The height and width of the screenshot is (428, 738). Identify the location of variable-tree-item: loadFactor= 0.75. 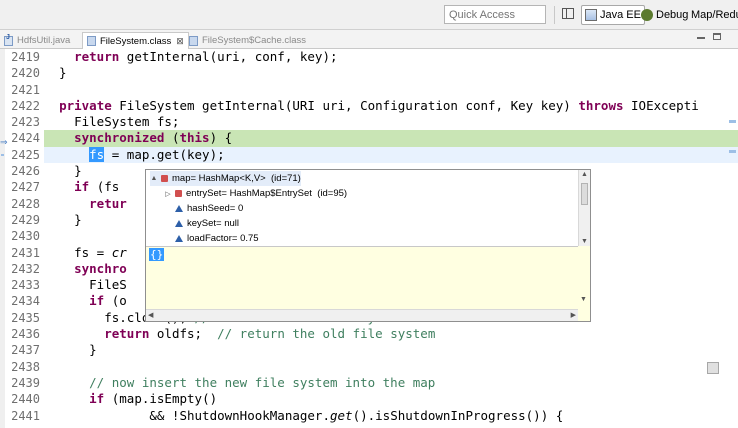
(204, 238).